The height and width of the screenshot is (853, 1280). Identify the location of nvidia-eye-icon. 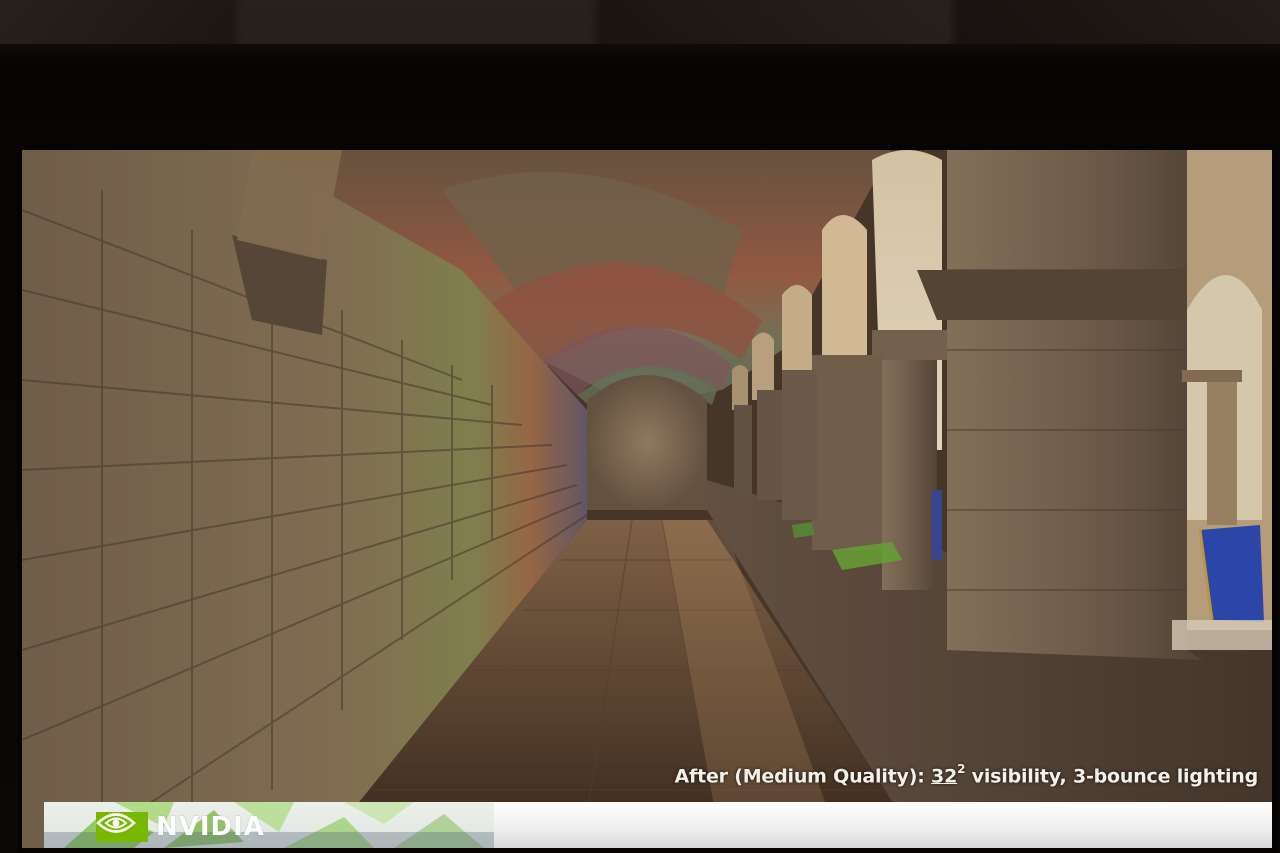
(122, 827).